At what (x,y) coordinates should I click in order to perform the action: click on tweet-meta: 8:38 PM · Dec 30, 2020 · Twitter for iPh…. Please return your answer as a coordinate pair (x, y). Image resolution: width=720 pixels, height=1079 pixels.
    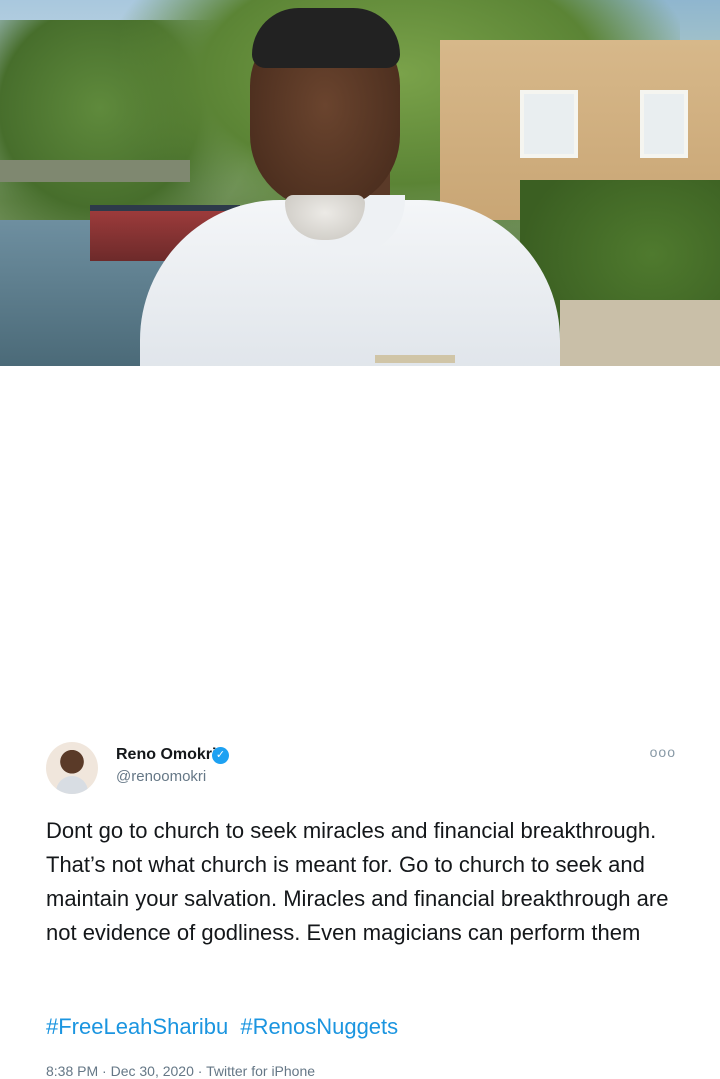
    Looking at the image, I should click on (180, 1071).